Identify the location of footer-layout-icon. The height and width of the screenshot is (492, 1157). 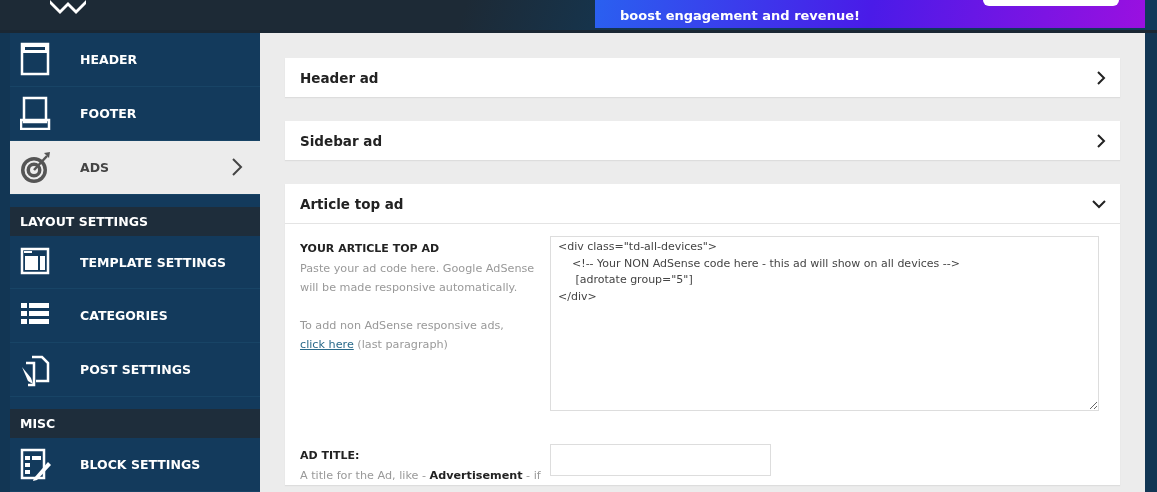
(36, 113).